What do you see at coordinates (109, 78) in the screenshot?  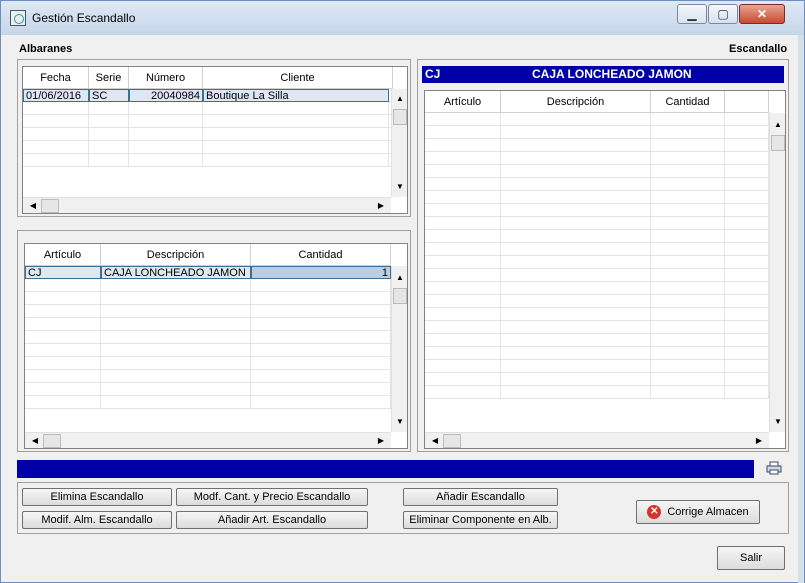 I see `col-serie: Serie` at bounding box center [109, 78].